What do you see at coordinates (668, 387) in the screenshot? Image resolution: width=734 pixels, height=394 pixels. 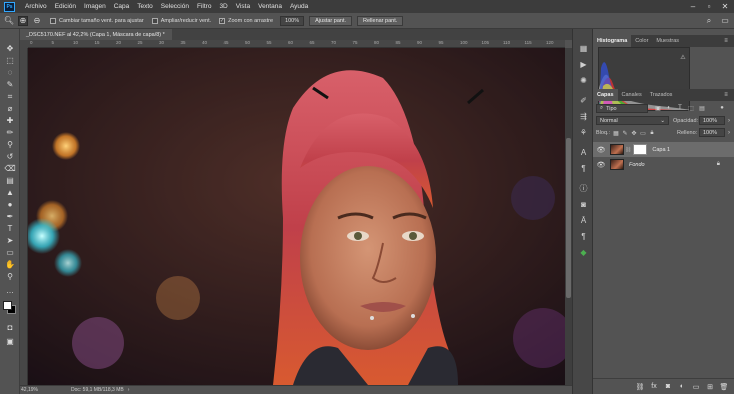 I see `add-mask-icon: ◙` at bounding box center [668, 387].